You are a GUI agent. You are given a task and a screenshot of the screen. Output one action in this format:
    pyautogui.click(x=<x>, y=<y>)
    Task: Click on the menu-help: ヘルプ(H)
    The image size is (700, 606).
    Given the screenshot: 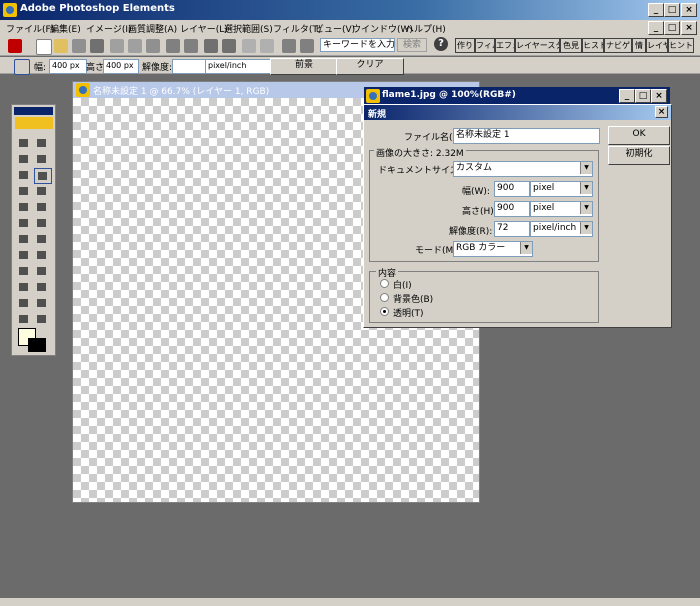 What is the action you would take?
    pyautogui.click(x=425, y=28)
    